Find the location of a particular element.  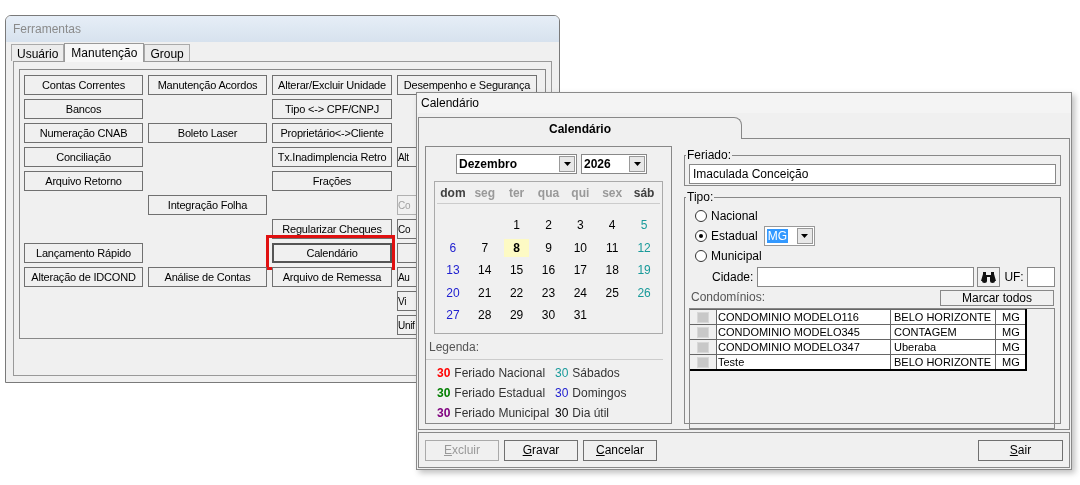

dialog-button: Sair is located at coordinates (1020, 450).